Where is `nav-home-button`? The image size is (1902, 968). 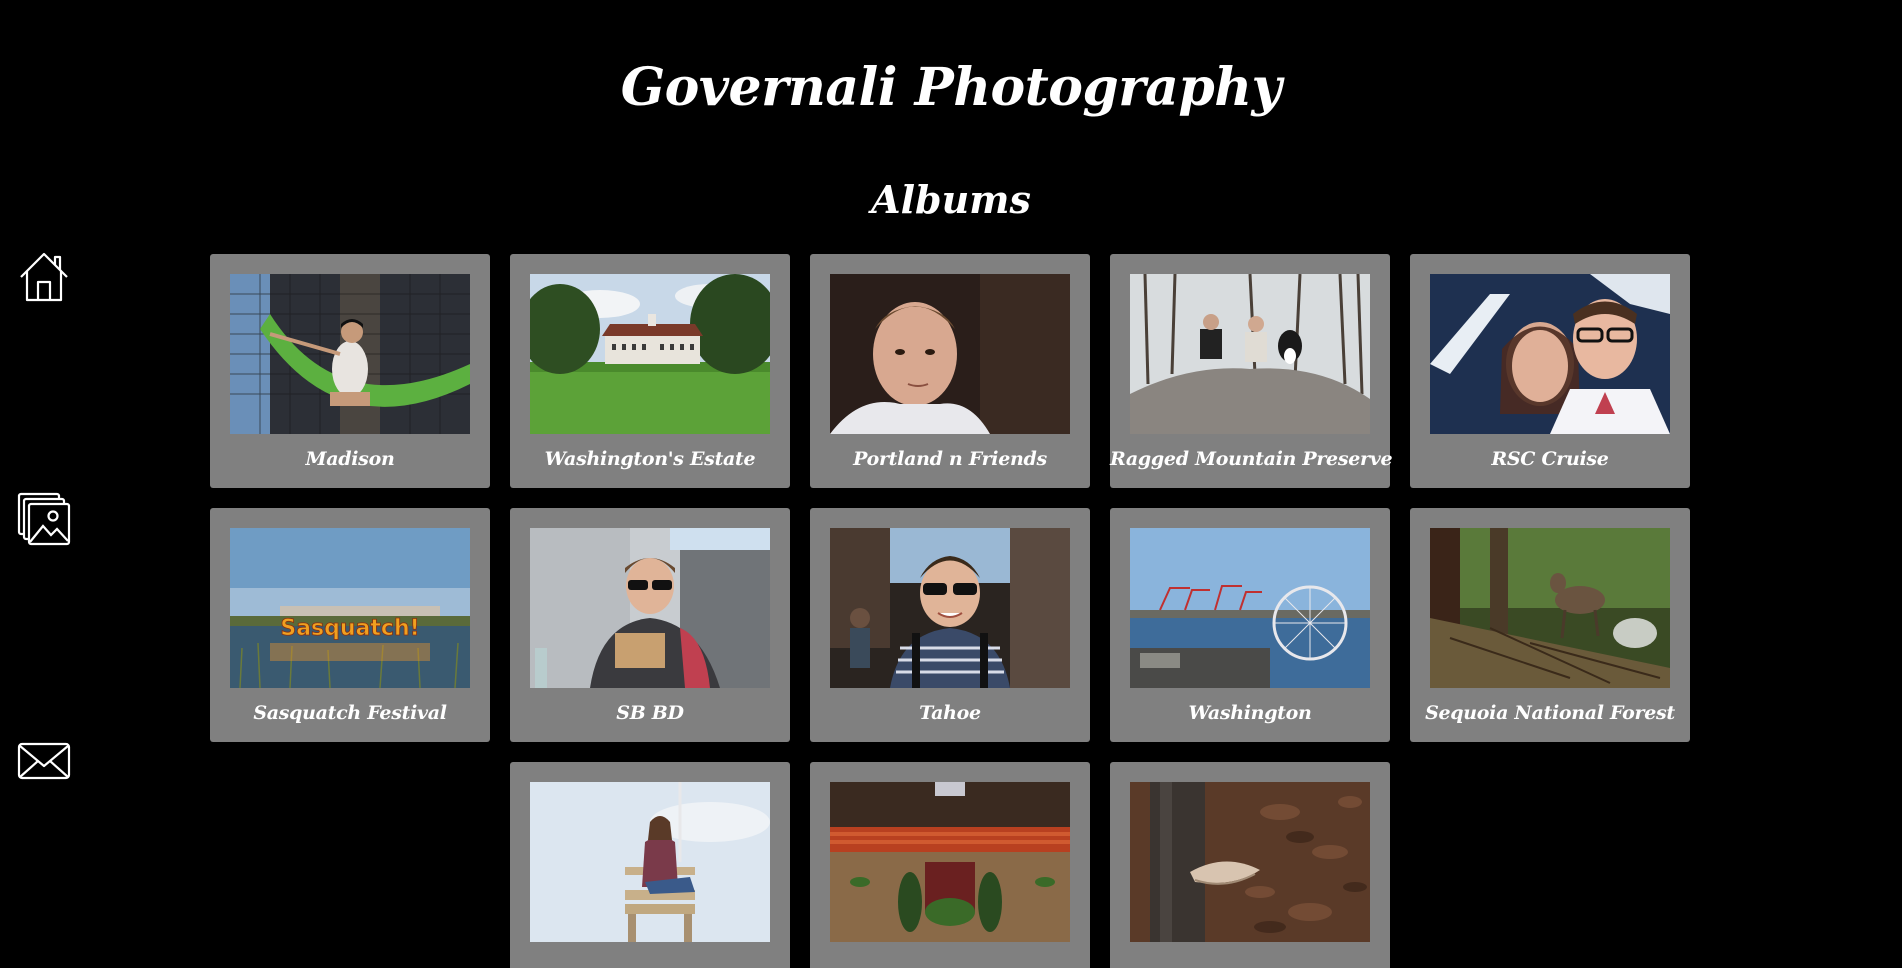 nav-home-button is located at coordinates (44, 277).